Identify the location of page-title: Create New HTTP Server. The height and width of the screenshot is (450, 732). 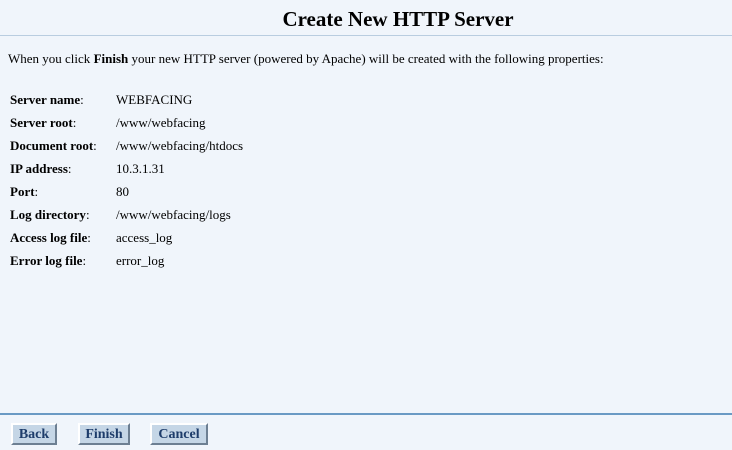
(366, 19).